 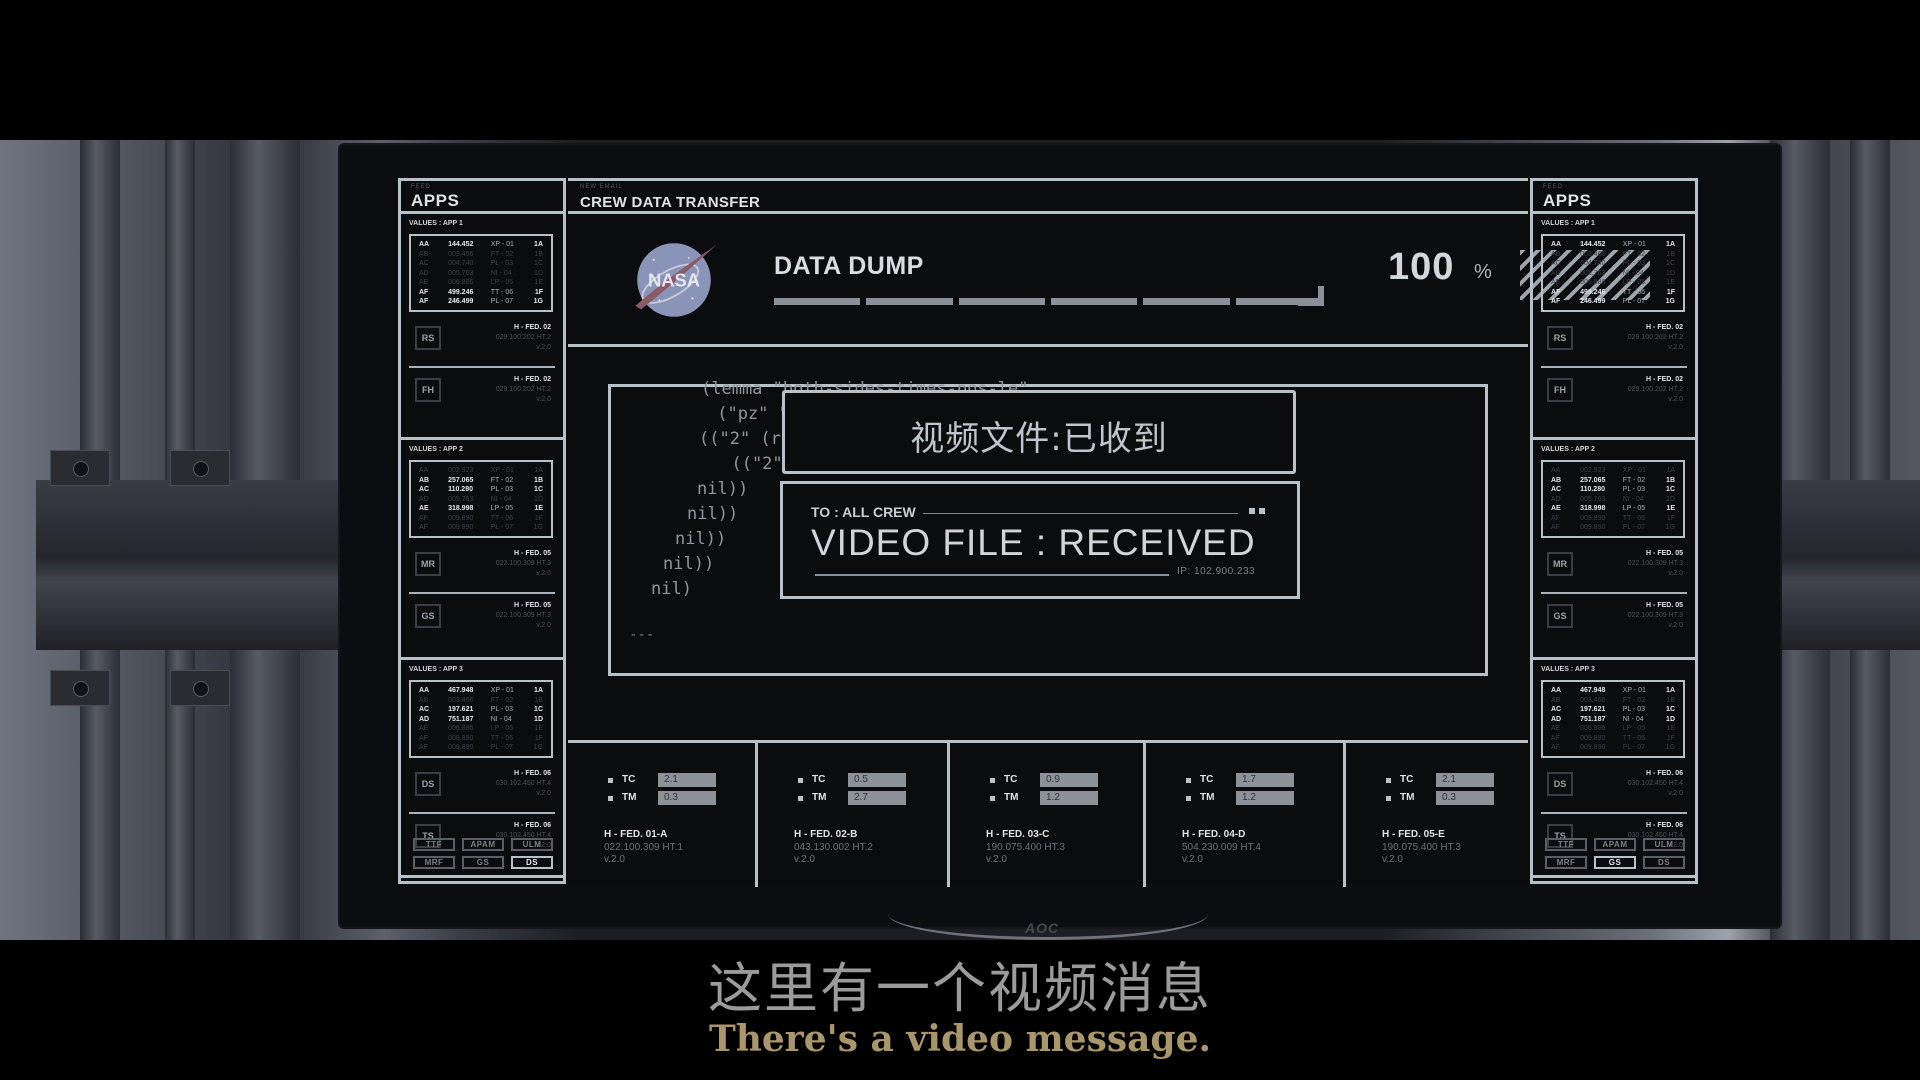 What do you see at coordinates (1613, 691) in the screenshot?
I see `values-row: AA 467.948 XP - 01 1A` at bounding box center [1613, 691].